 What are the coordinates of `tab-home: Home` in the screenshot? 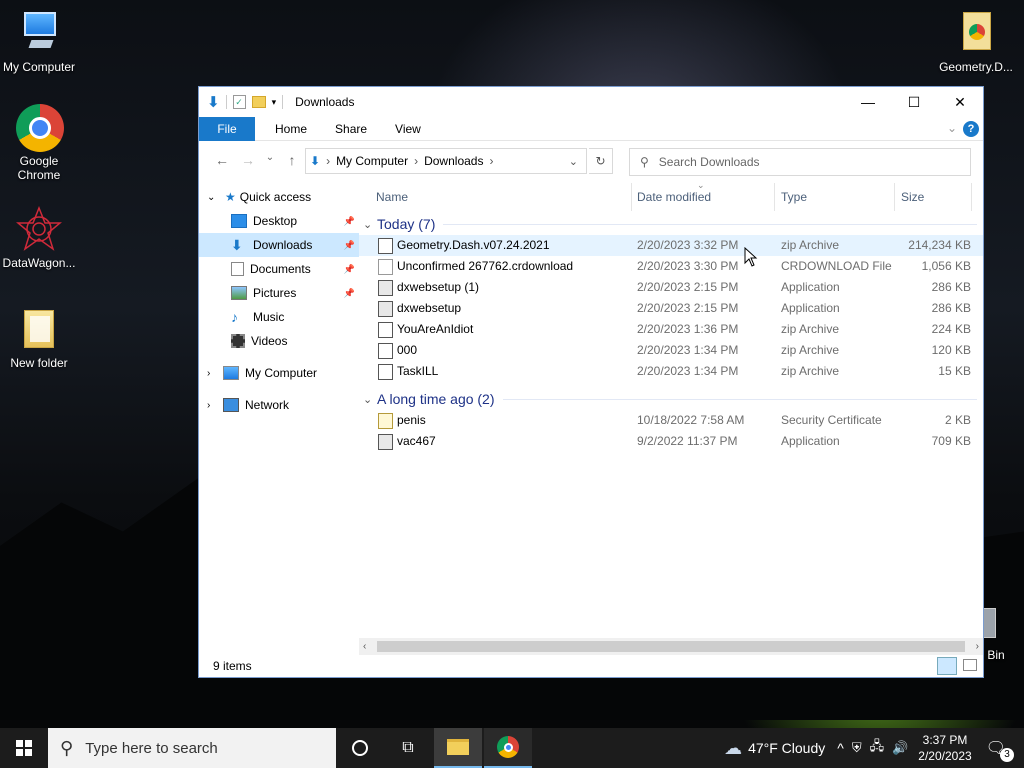 It's located at (291, 129).